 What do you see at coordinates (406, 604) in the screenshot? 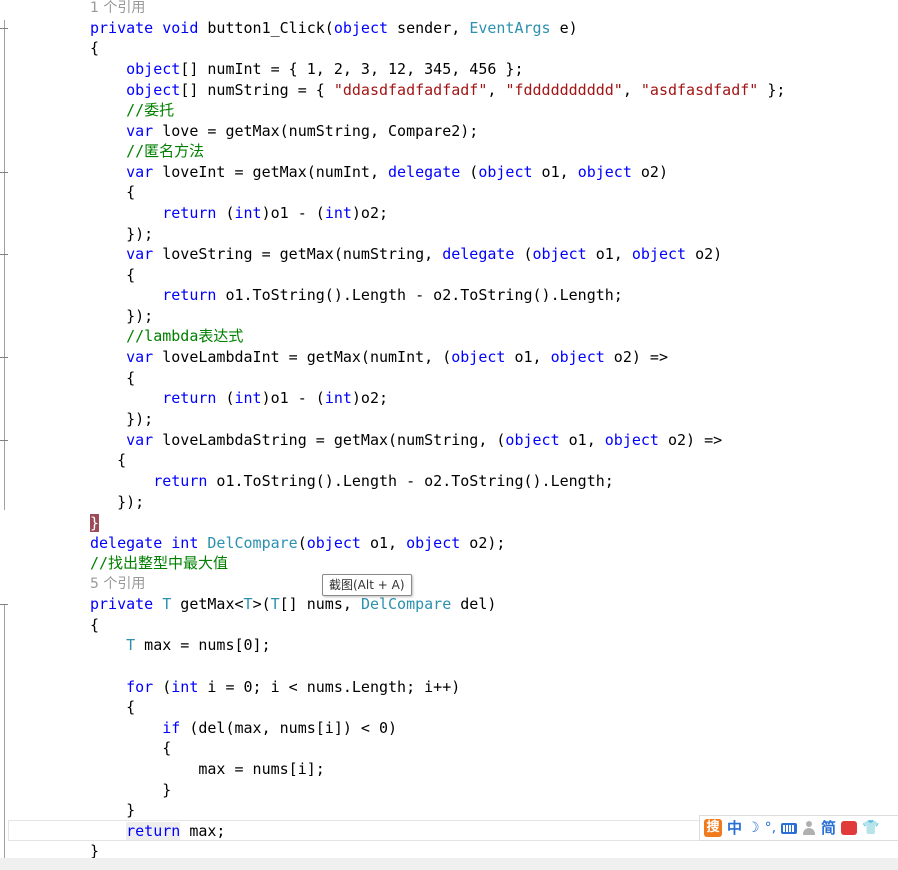
I see `type-token: DelCompare` at bounding box center [406, 604].